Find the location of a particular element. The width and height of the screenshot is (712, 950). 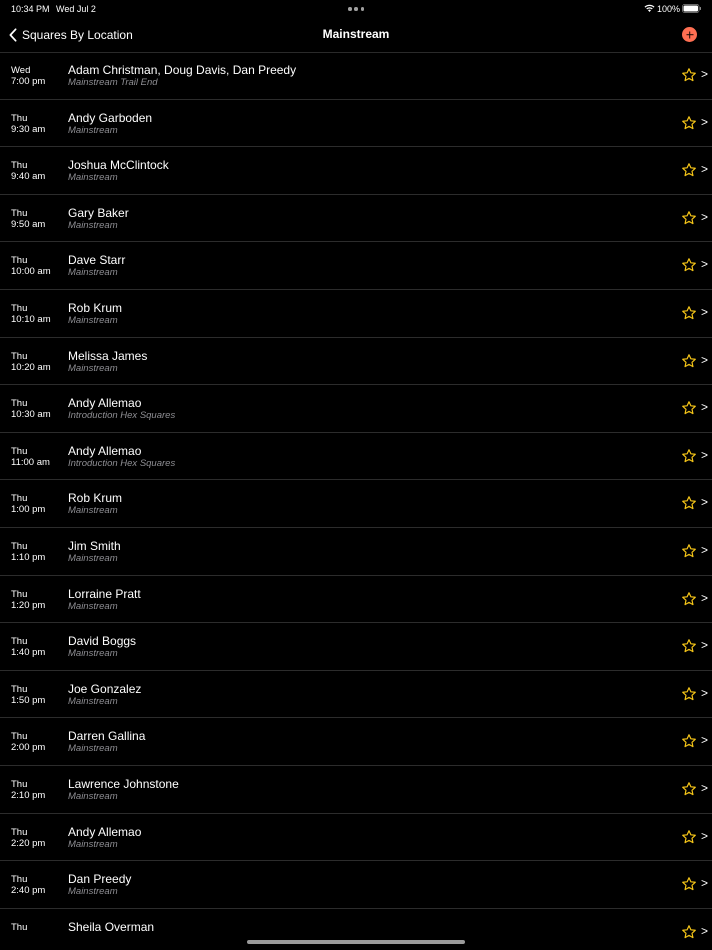

session-caller: Sheila Overman is located at coordinates (111, 926).